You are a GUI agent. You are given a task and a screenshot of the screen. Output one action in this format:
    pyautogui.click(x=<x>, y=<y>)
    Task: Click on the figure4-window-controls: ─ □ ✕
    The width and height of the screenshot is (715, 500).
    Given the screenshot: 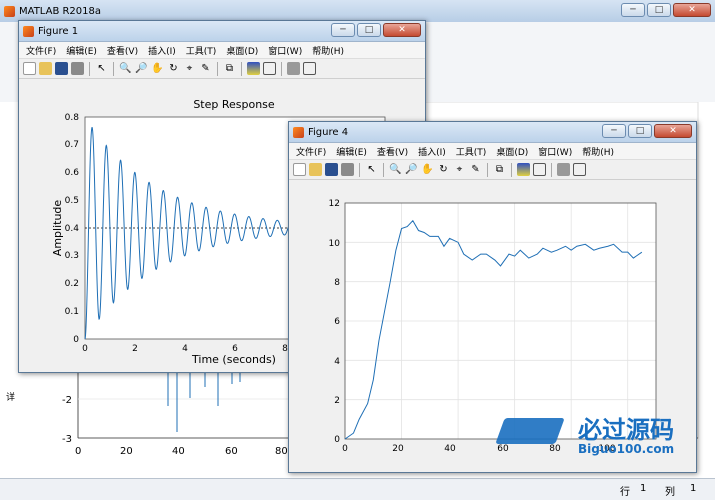 What is the action you would take?
    pyautogui.click(x=647, y=131)
    